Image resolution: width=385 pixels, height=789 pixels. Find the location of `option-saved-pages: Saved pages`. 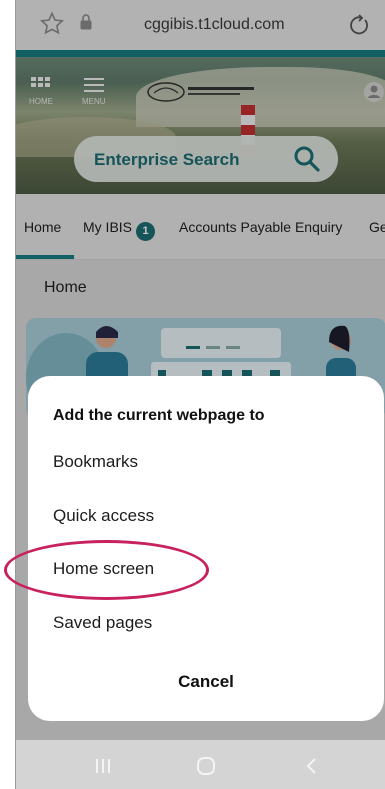

option-saved-pages: Saved pages is located at coordinates (102, 623).